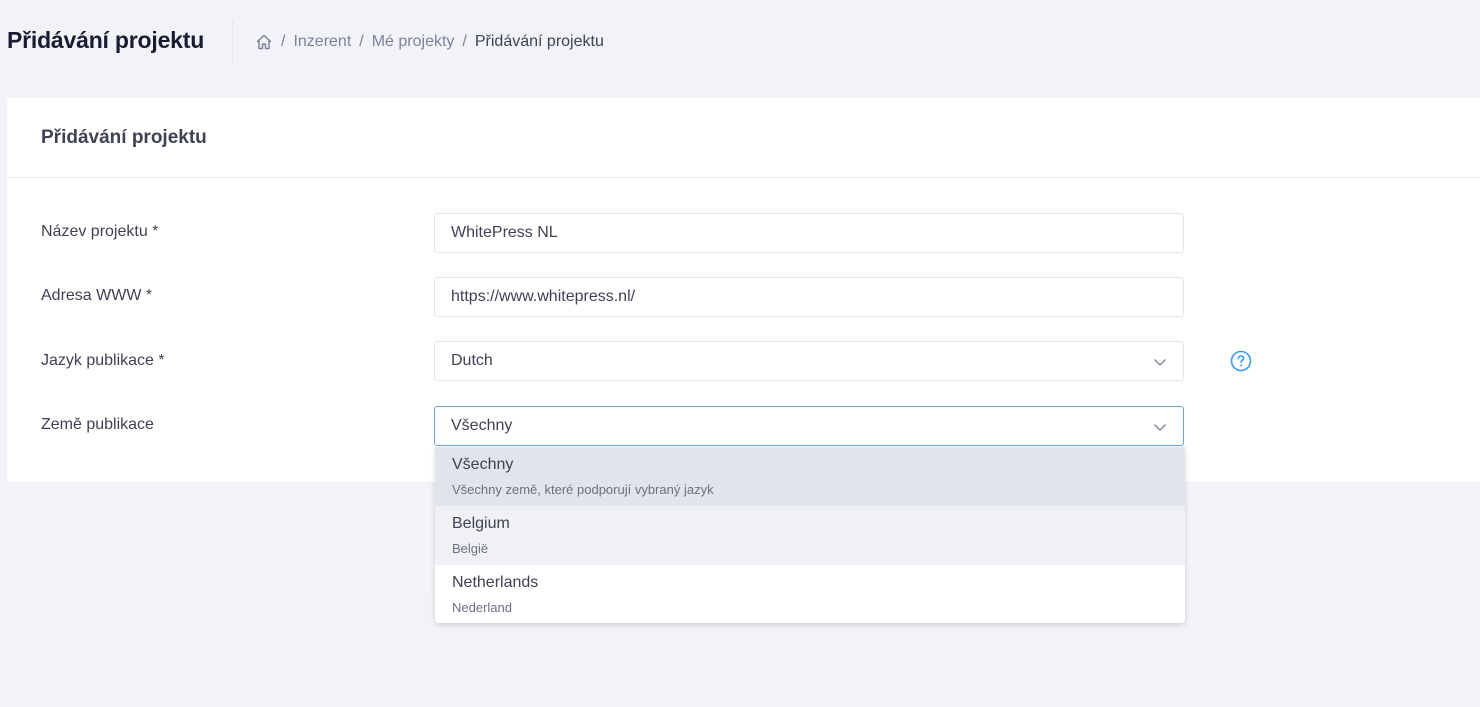  I want to click on dropdown-option-netherlands: Netherlands Nederland, so click(810, 594).